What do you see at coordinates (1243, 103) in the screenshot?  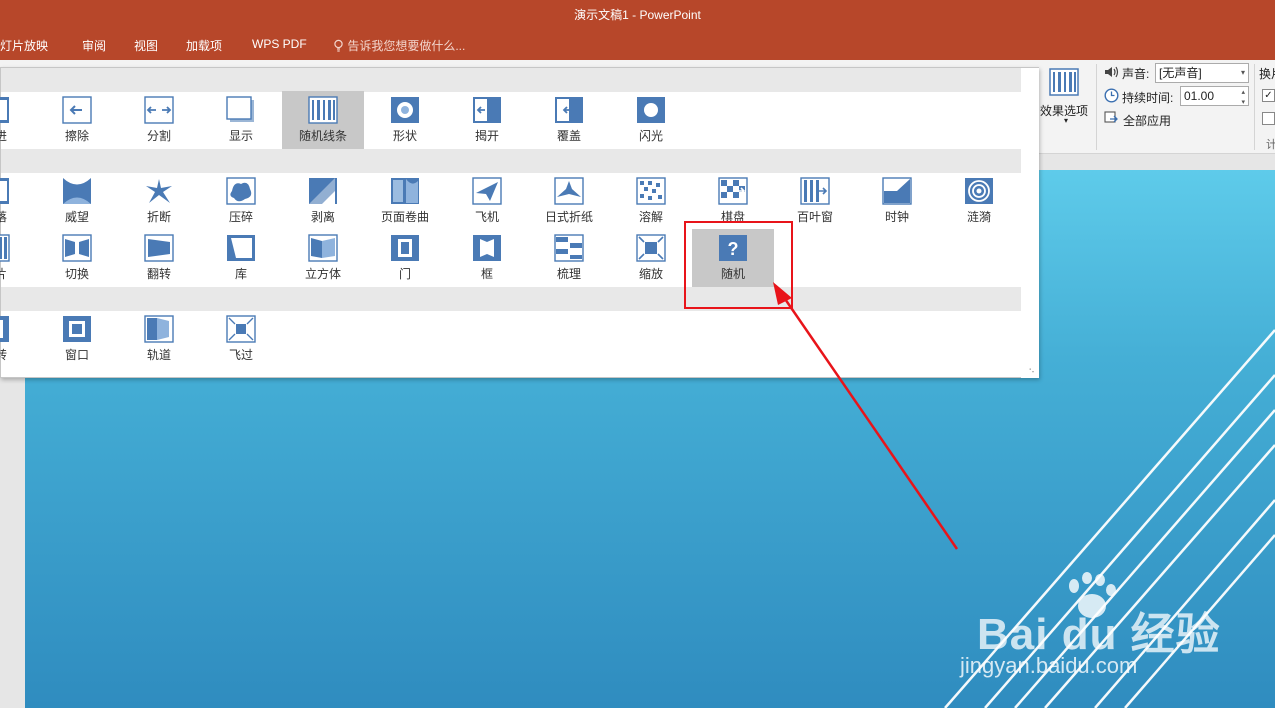 I see `spin-down-icon: ▾` at bounding box center [1243, 103].